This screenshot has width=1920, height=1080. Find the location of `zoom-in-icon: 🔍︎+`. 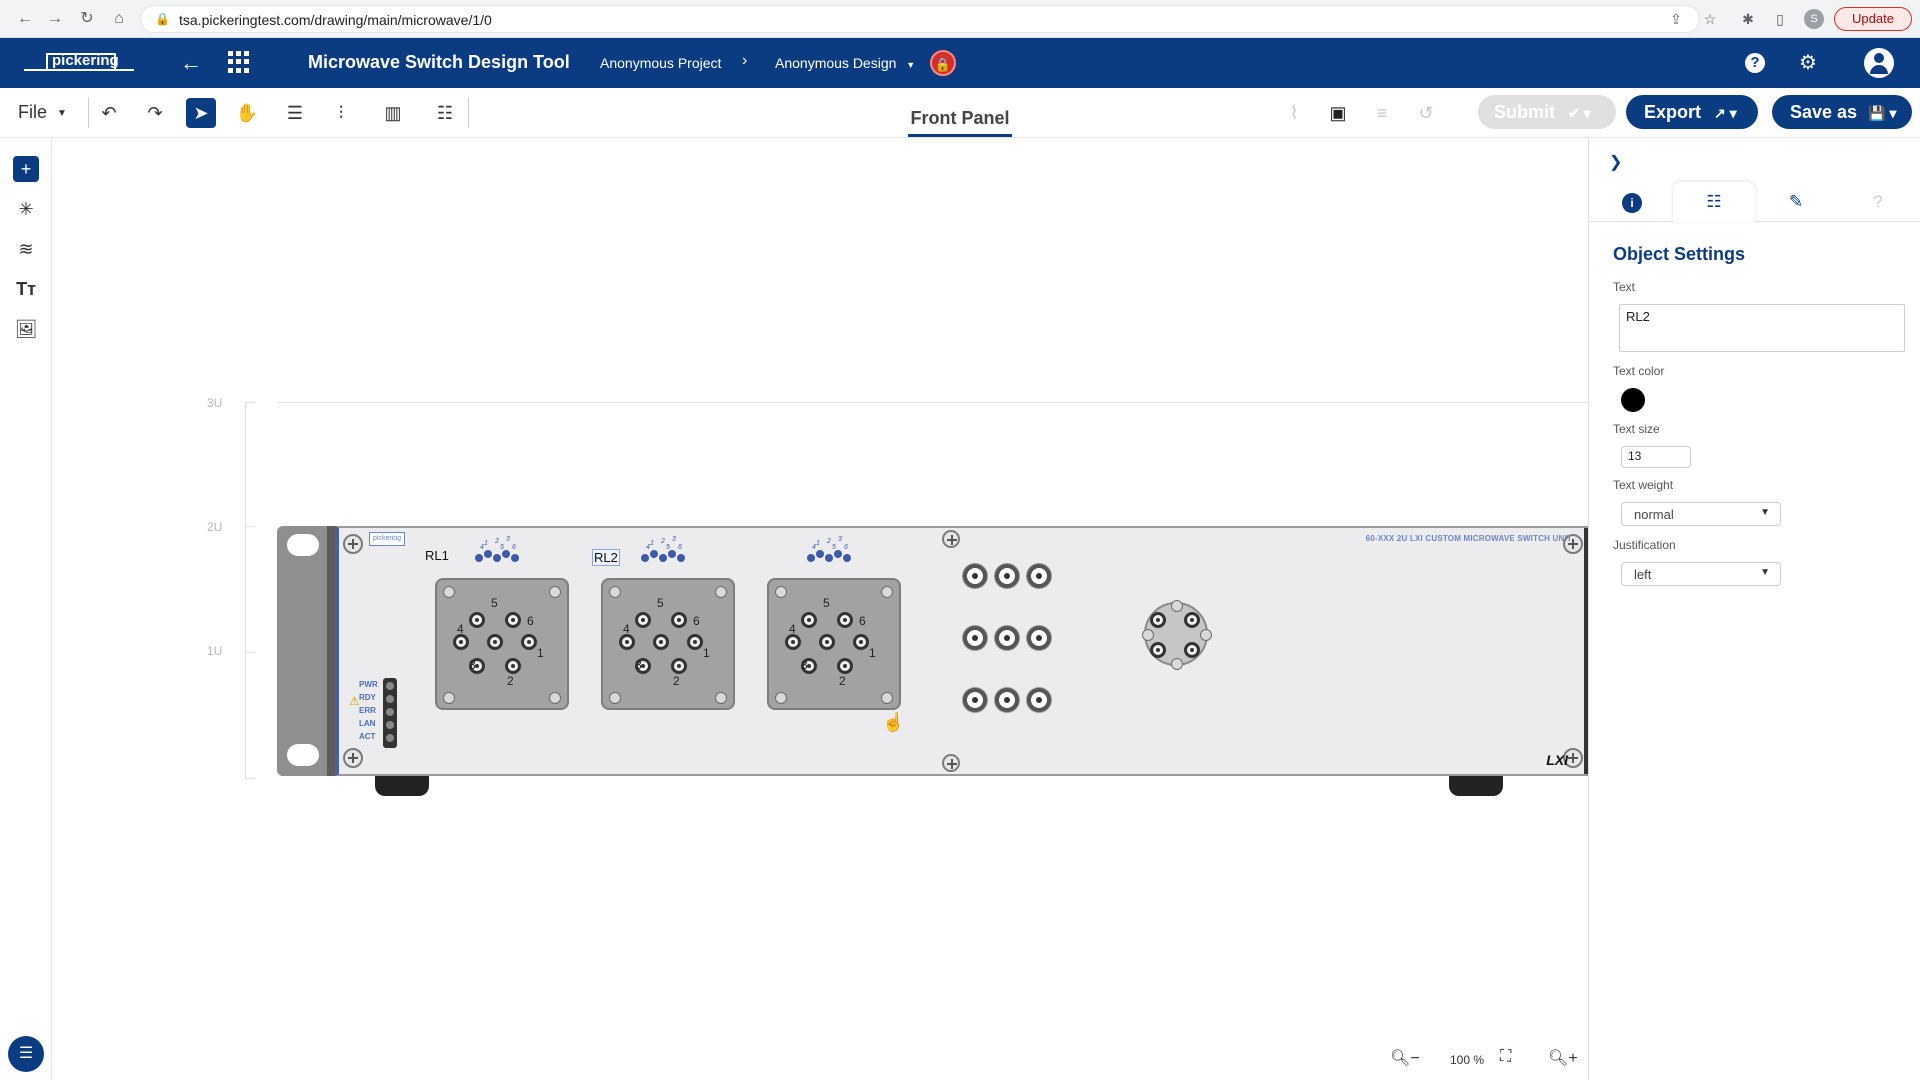

zoom-in-icon: 🔍︎+ is located at coordinates (1563, 1058).